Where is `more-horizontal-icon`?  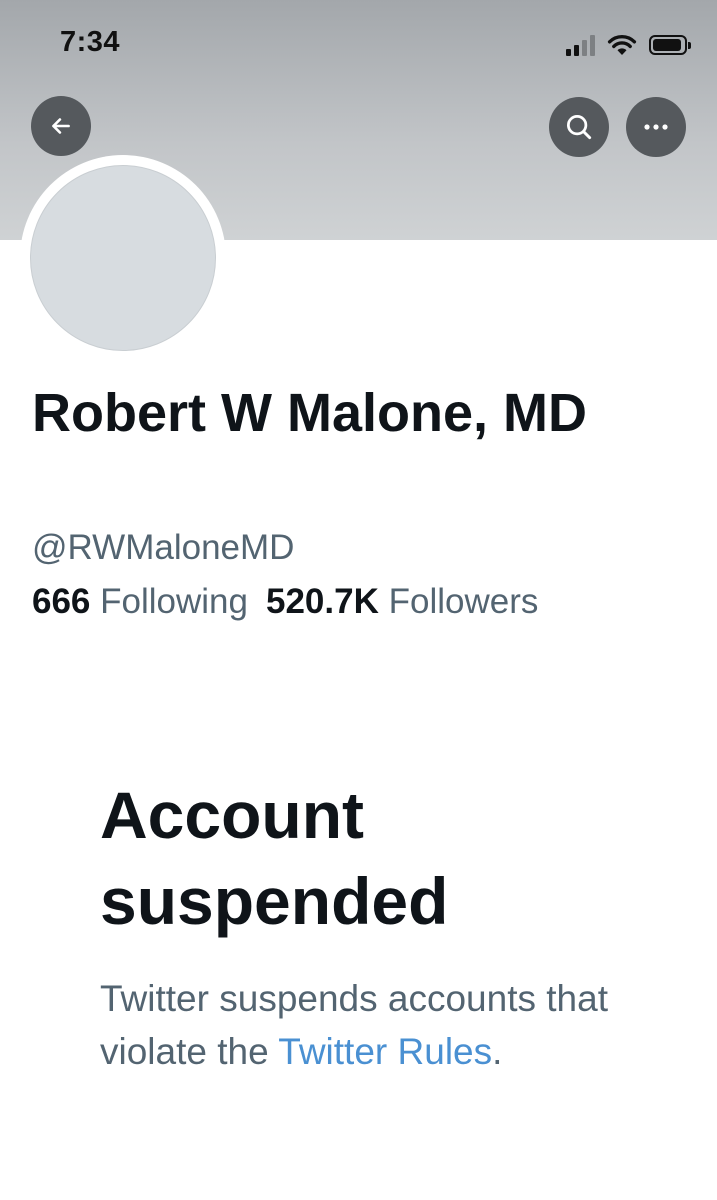
more-horizontal-icon is located at coordinates (656, 127).